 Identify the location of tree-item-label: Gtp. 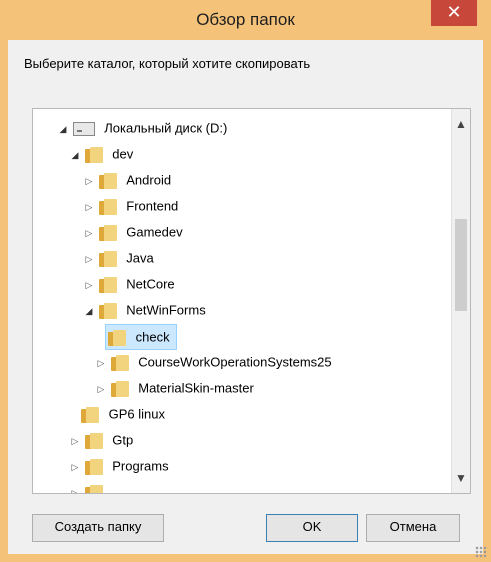
(123, 440).